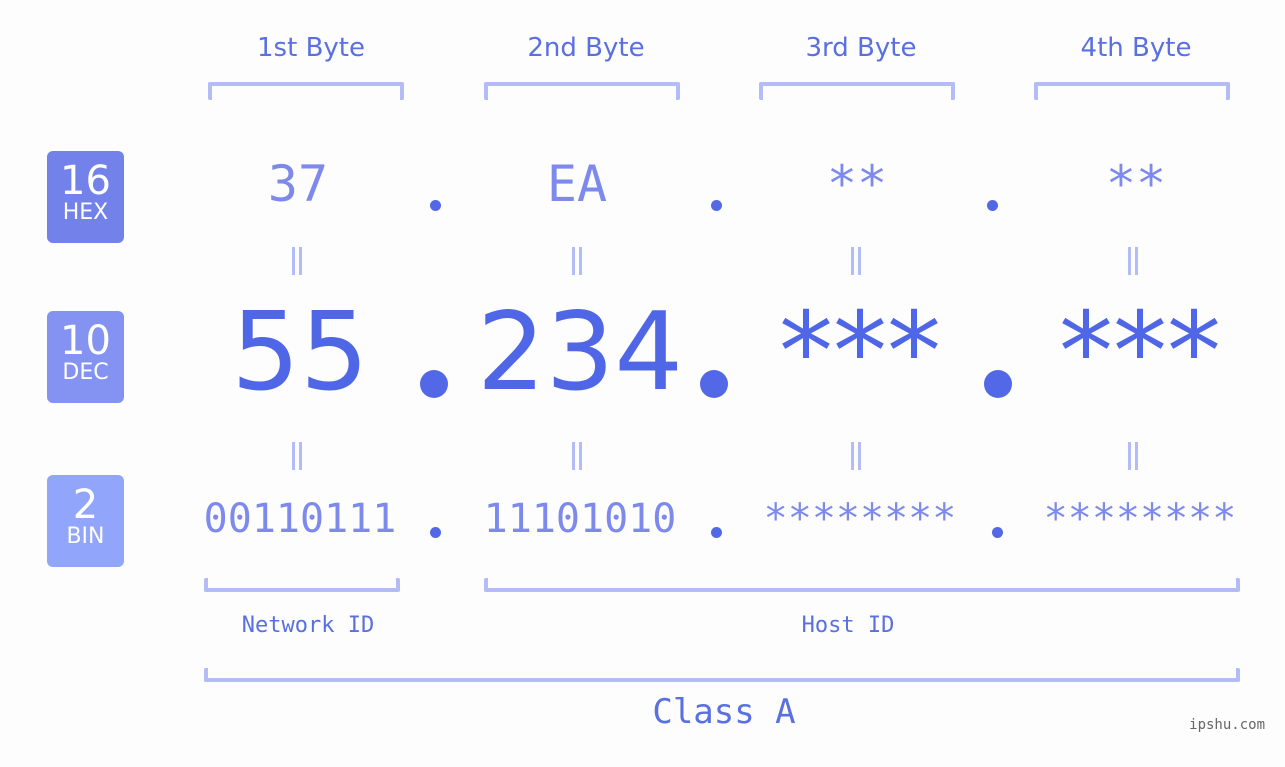 This screenshot has height=767, width=1285. Describe the element at coordinates (298, 184) in the screenshot. I see `hex-byte-1: 37` at that location.